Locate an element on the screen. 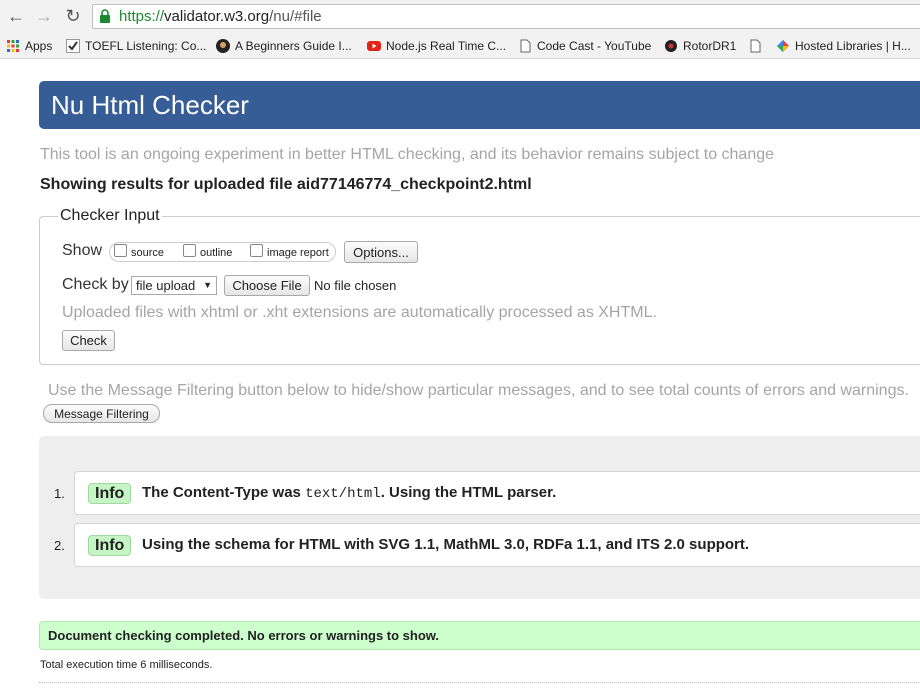 This screenshot has width=920, height=694. address-bar: https://validator.w3.org/nu/#file is located at coordinates (506, 16).